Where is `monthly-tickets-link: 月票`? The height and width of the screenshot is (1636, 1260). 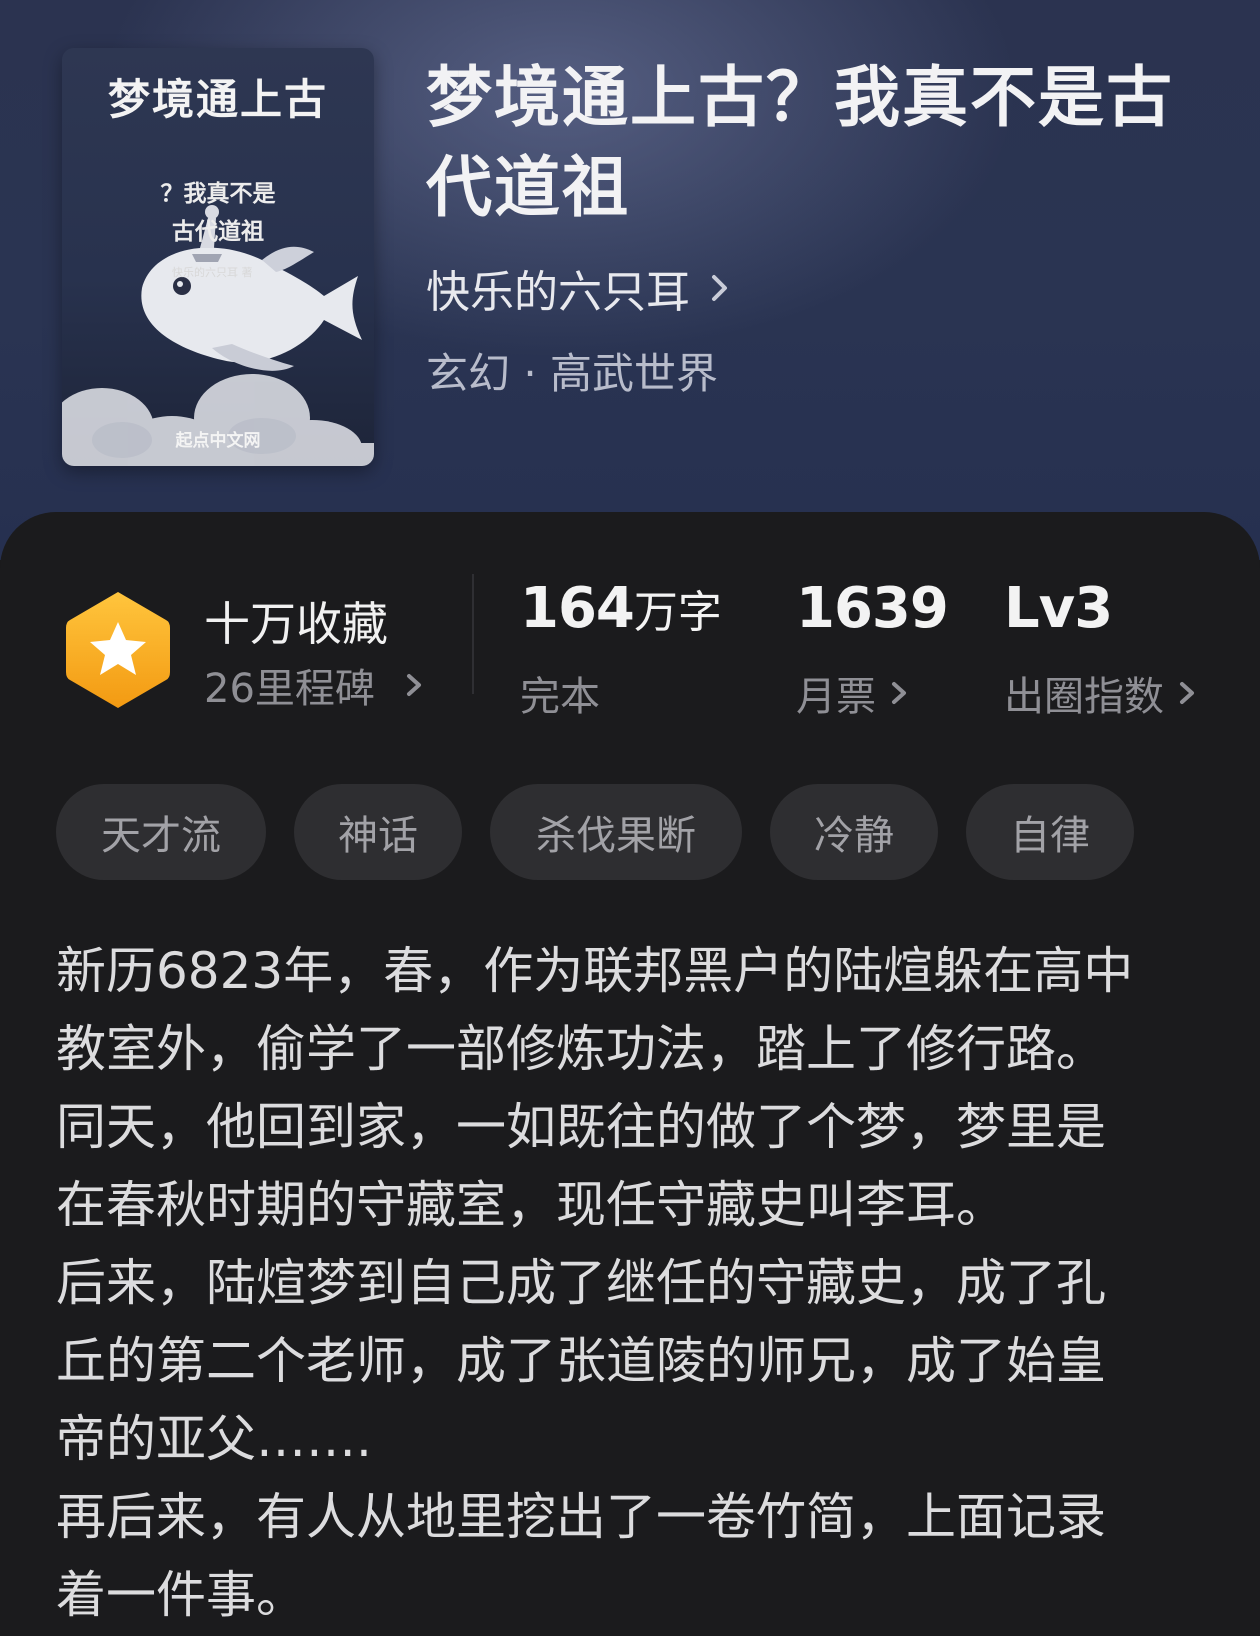 monthly-tickets-link: 月票 is located at coordinates (856, 693).